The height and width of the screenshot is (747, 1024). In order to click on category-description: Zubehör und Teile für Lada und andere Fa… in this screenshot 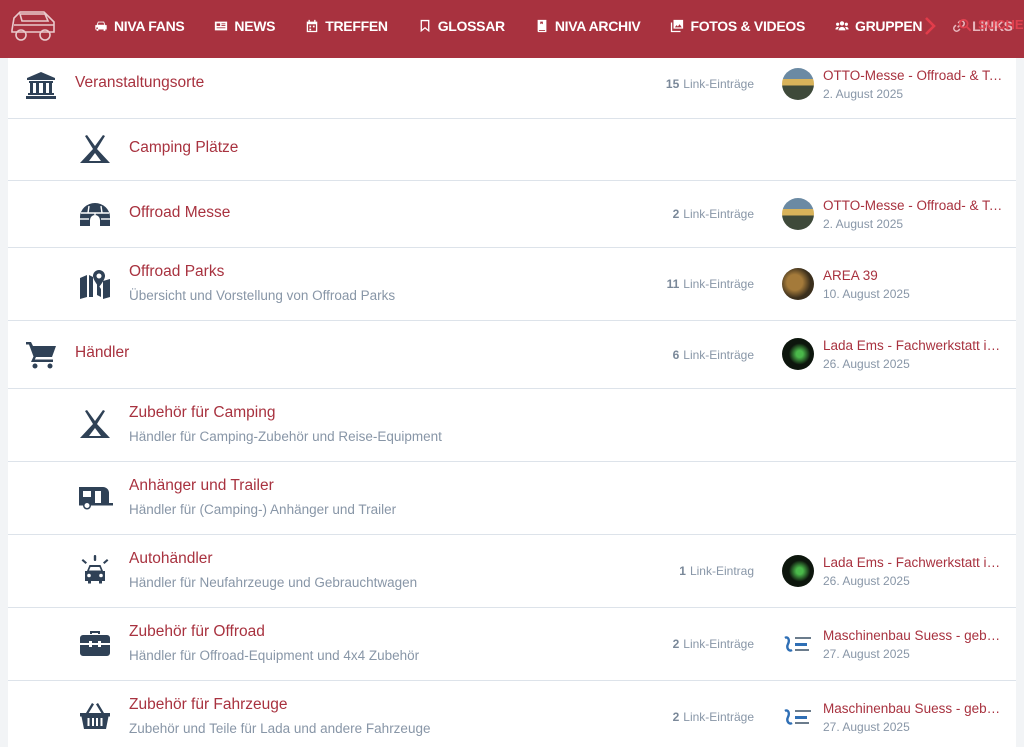, I will do `click(280, 728)`.